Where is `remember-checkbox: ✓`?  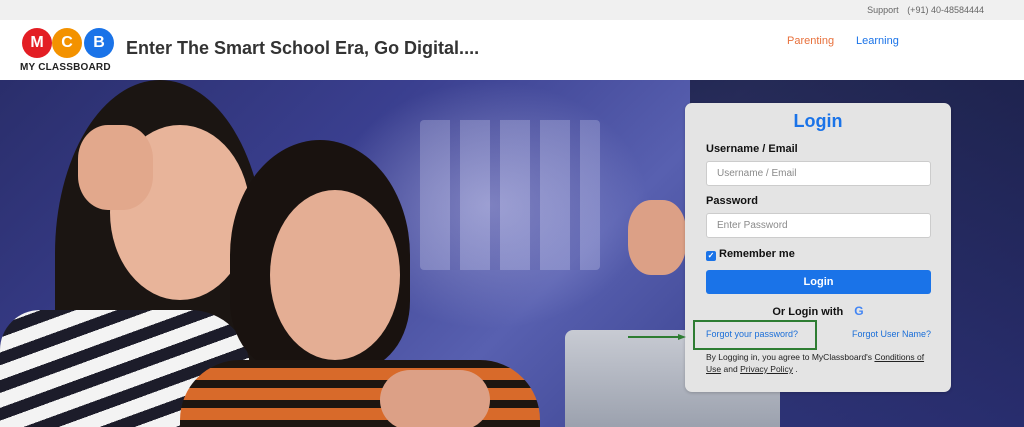
remember-checkbox: ✓ is located at coordinates (711, 256).